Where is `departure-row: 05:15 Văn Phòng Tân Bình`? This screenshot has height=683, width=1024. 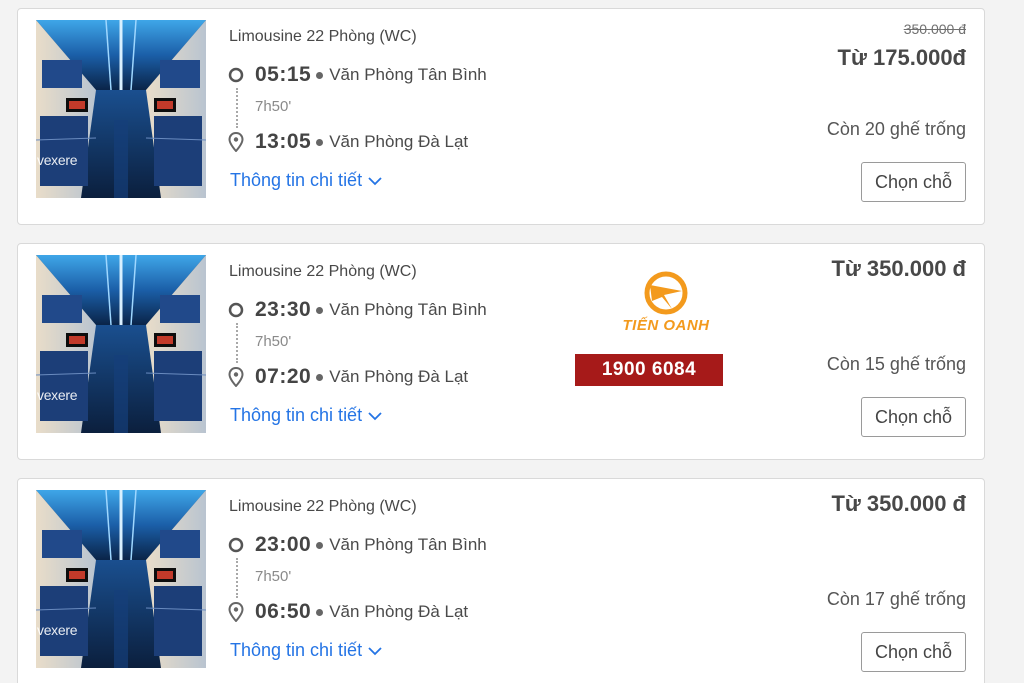
departure-row: 05:15 Văn Phòng Tân Bình is located at coordinates (357, 75).